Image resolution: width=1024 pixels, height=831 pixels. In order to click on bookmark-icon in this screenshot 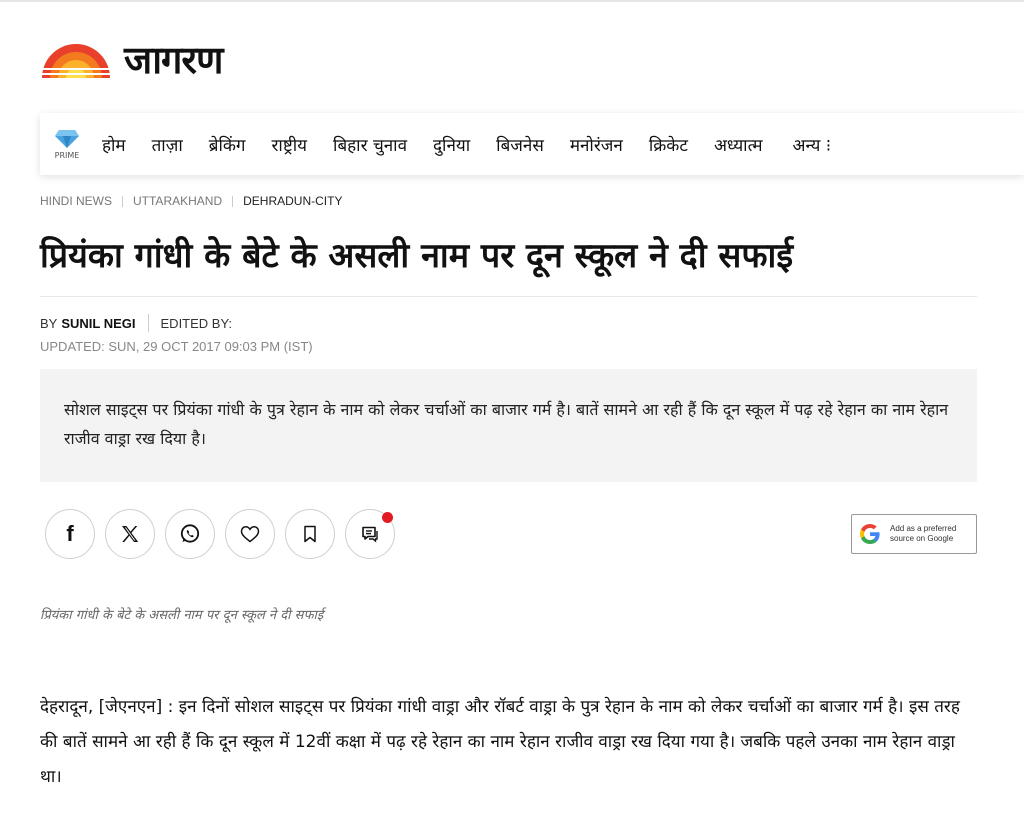, I will do `click(310, 534)`.